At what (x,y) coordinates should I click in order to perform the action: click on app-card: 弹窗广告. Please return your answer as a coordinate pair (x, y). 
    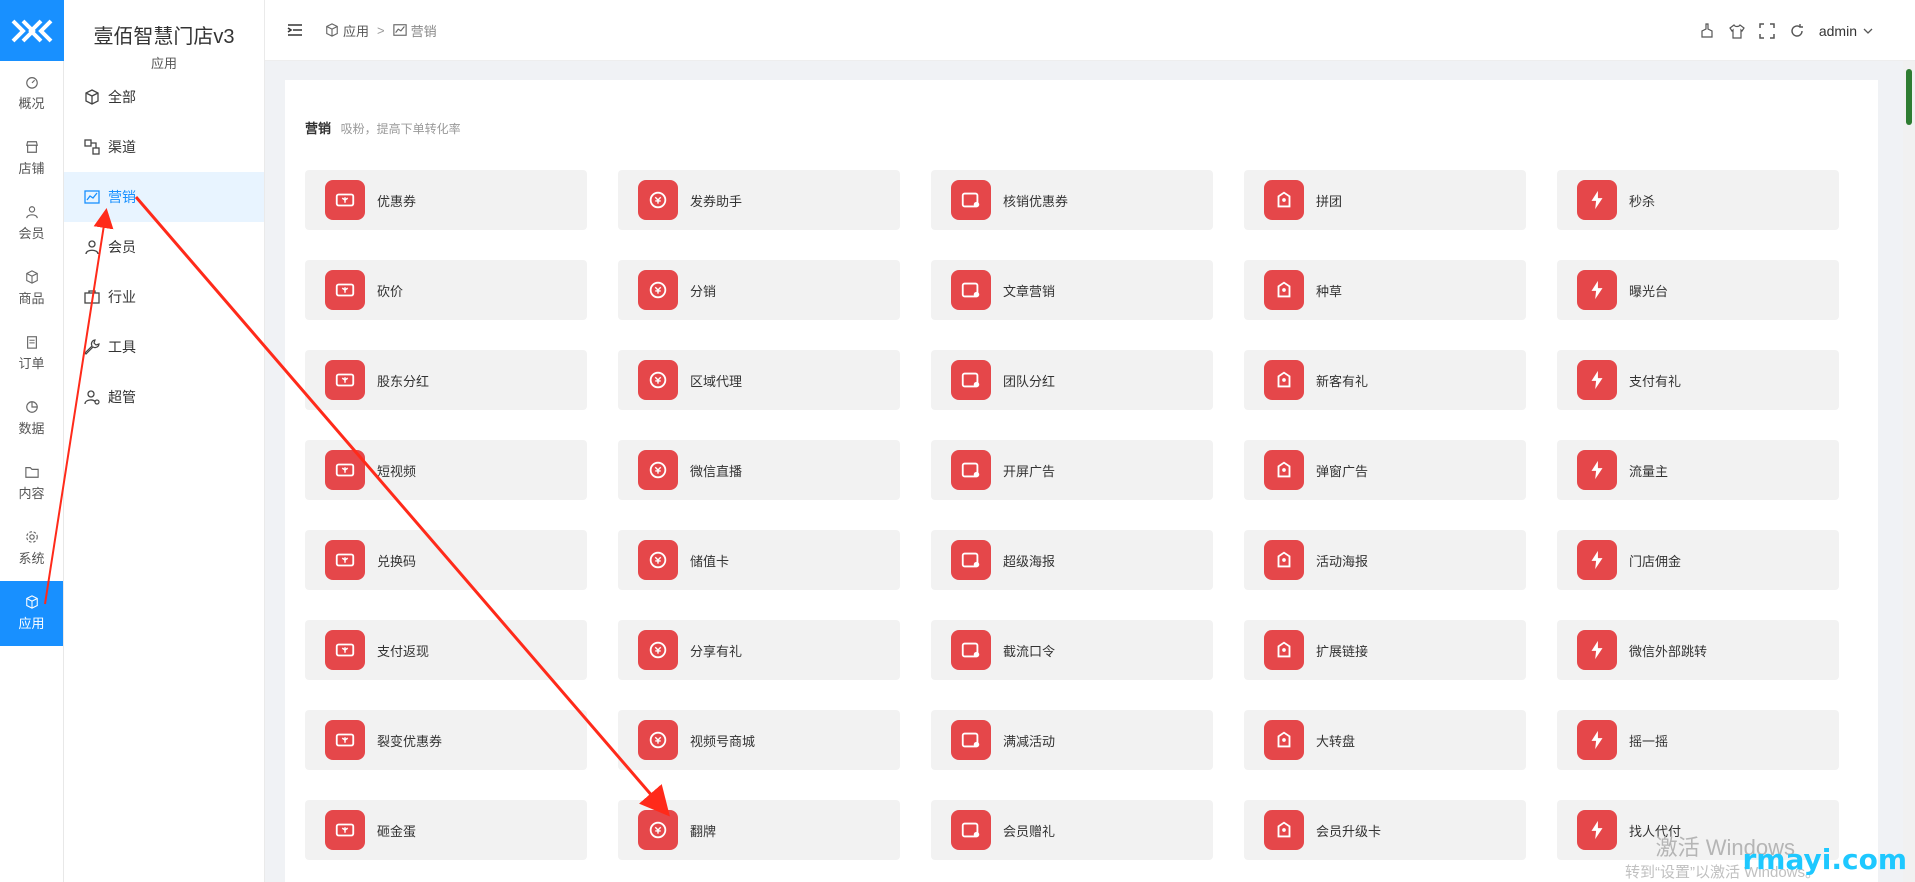
    Looking at the image, I should click on (1385, 470).